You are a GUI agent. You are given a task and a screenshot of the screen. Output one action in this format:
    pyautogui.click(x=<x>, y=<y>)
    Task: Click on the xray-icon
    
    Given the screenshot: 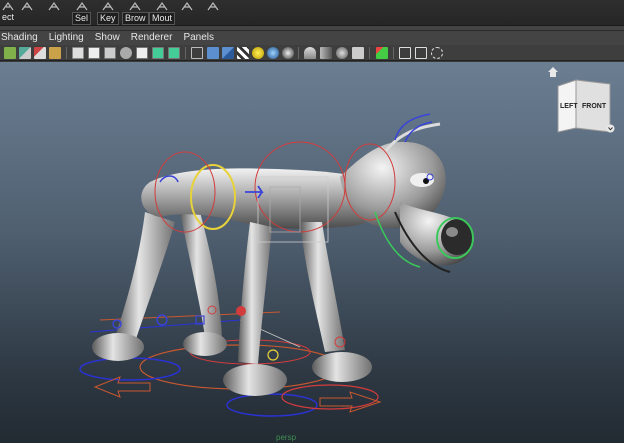 What is the action you would take?
    pyautogui.click(x=174, y=53)
    